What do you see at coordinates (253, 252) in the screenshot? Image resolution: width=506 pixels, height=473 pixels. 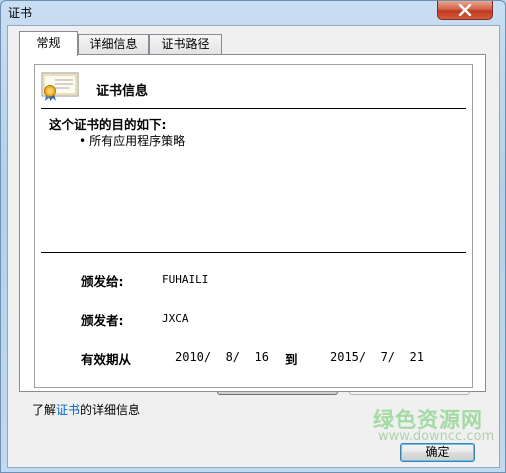 I see `purpose-divider` at bounding box center [253, 252].